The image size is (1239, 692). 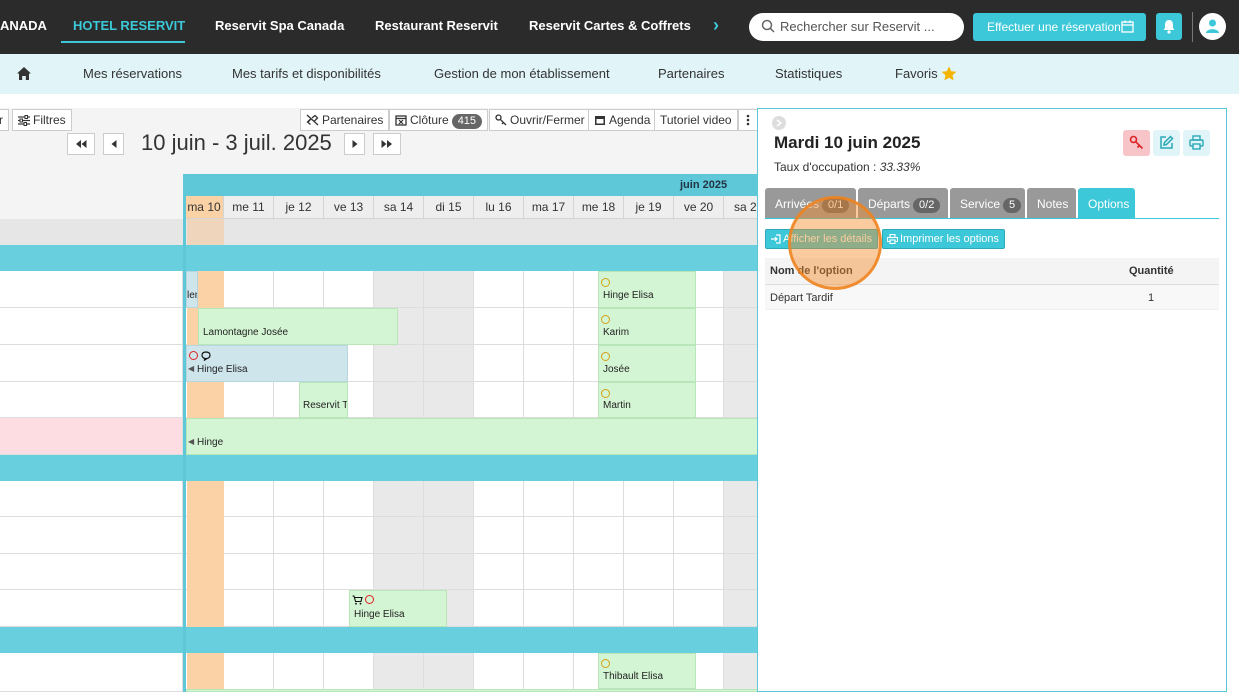 I want to click on tab-departures: Départs 0/2, so click(x=903, y=203).